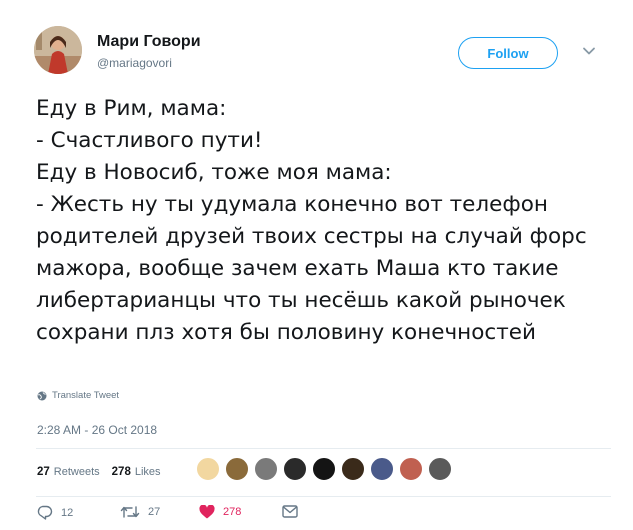 The image size is (633, 530). I want to click on author-handle: @mariagovori, so click(134, 63).